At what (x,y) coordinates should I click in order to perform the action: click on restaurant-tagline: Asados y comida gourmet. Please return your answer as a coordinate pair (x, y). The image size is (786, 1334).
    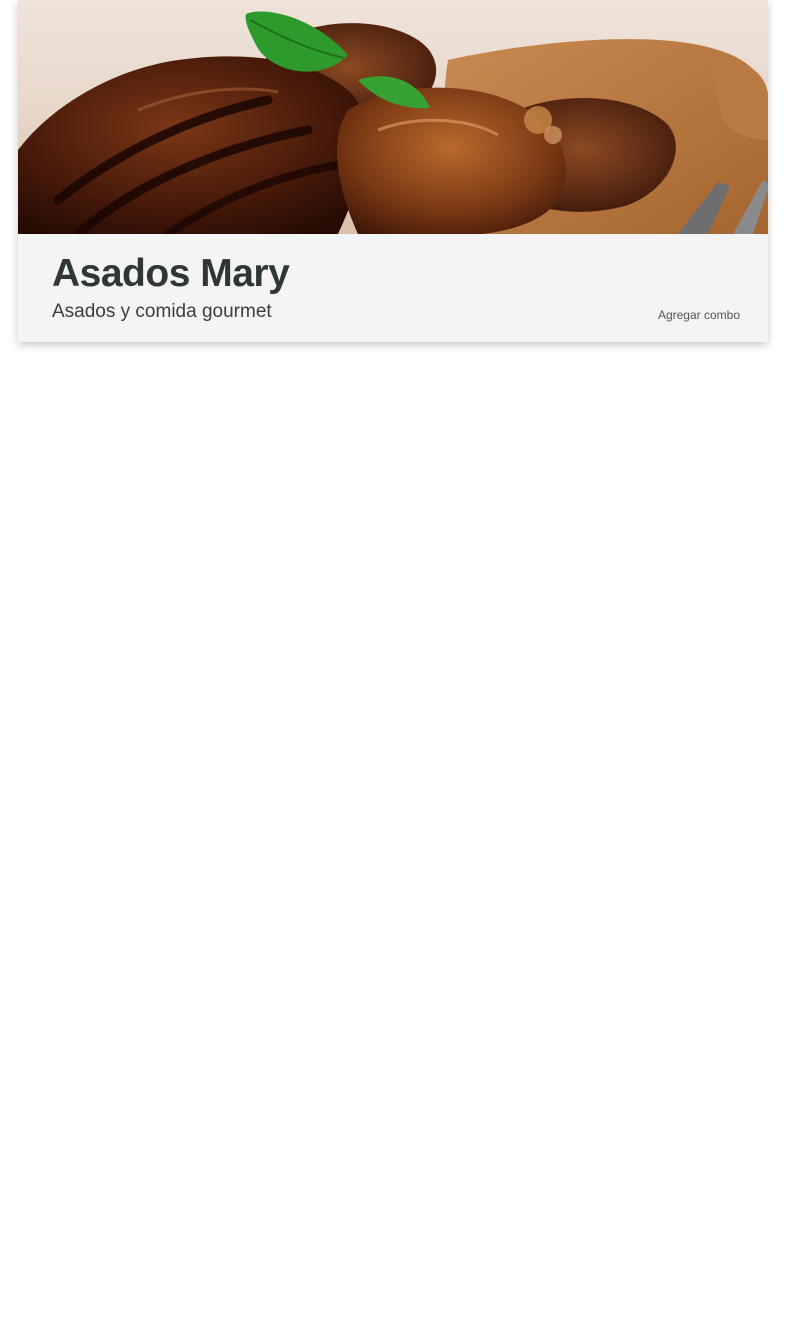
    Looking at the image, I should click on (162, 311).